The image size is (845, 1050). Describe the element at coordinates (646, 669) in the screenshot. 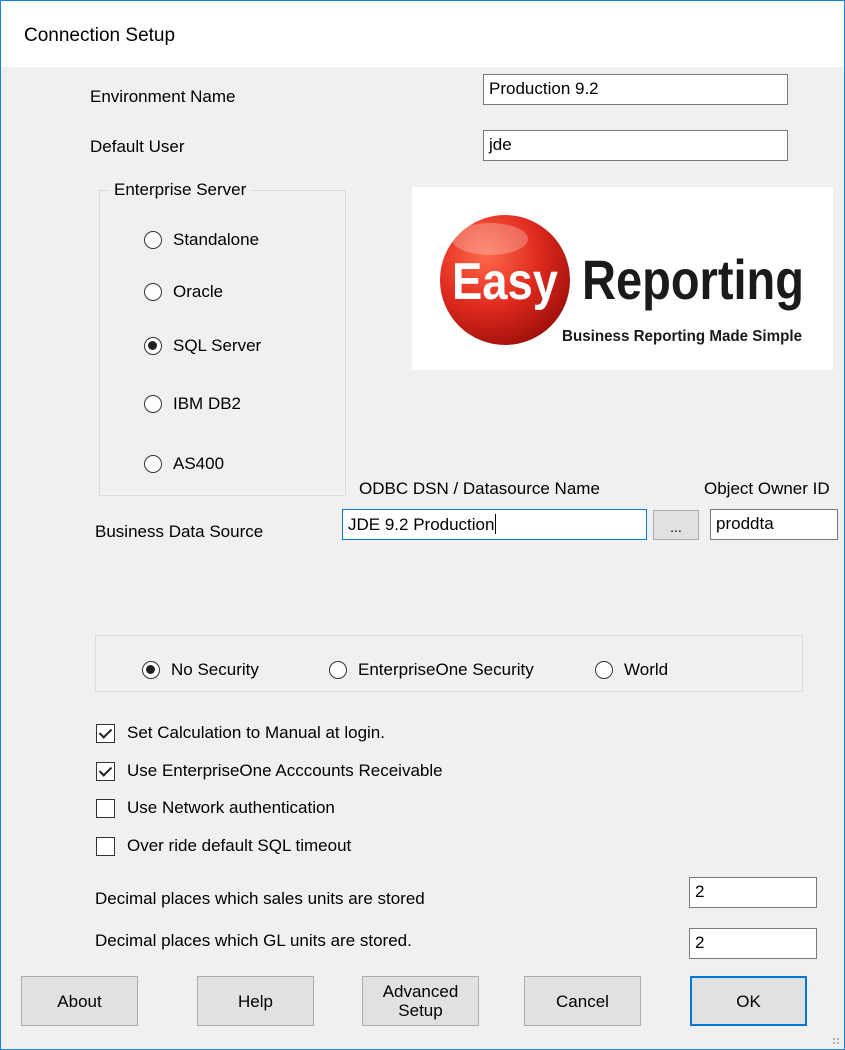

I see `radio-label: World` at that location.